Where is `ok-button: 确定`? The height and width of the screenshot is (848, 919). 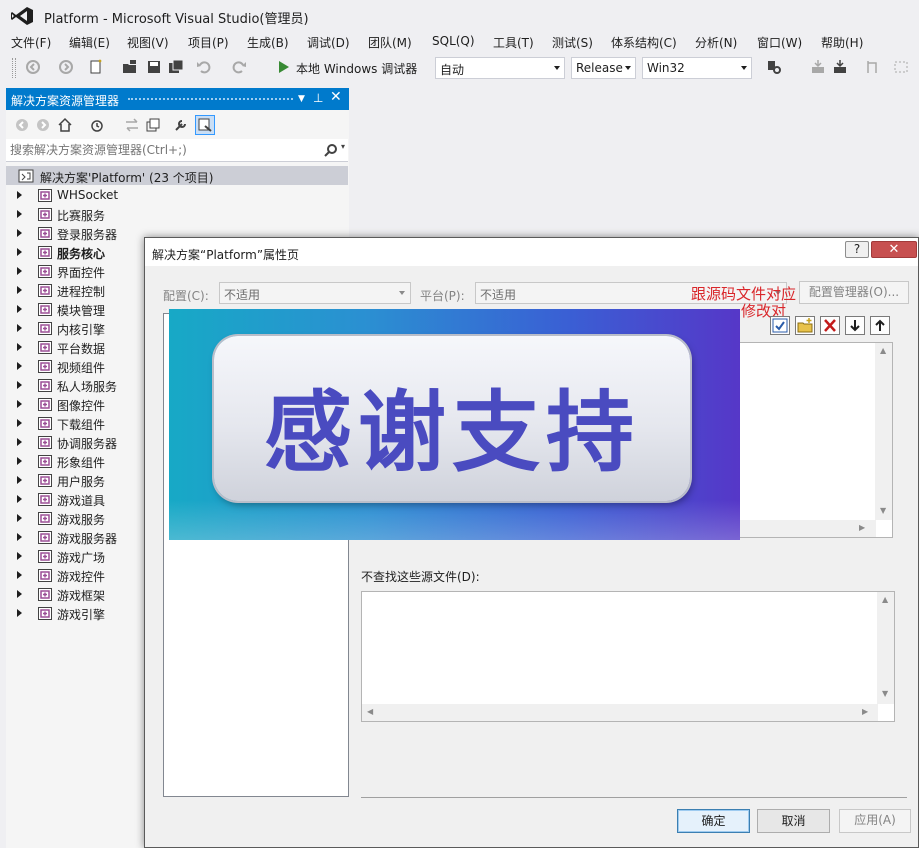 ok-button: 确定 is located at coordinates (713, 821).